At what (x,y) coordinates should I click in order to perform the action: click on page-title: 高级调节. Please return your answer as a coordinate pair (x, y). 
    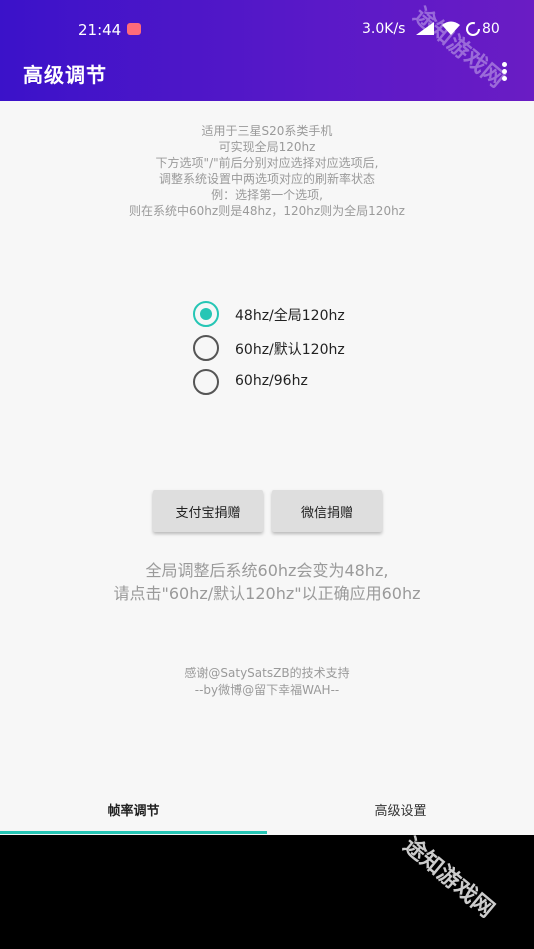
    Looking at the image, I should click on (65, 75).